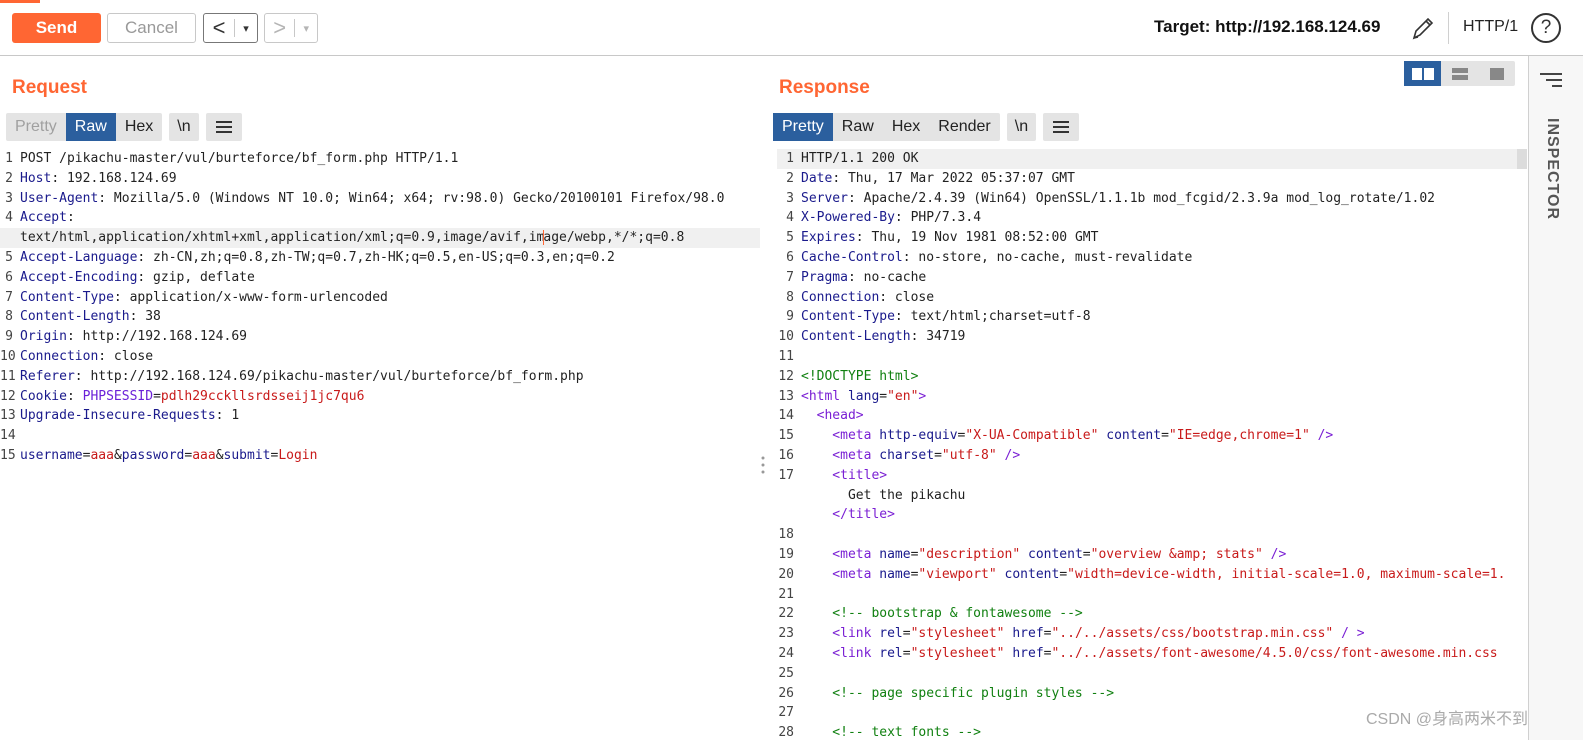  I want to click on code-text: Host: 192.168.124.69, so click(98, 179).